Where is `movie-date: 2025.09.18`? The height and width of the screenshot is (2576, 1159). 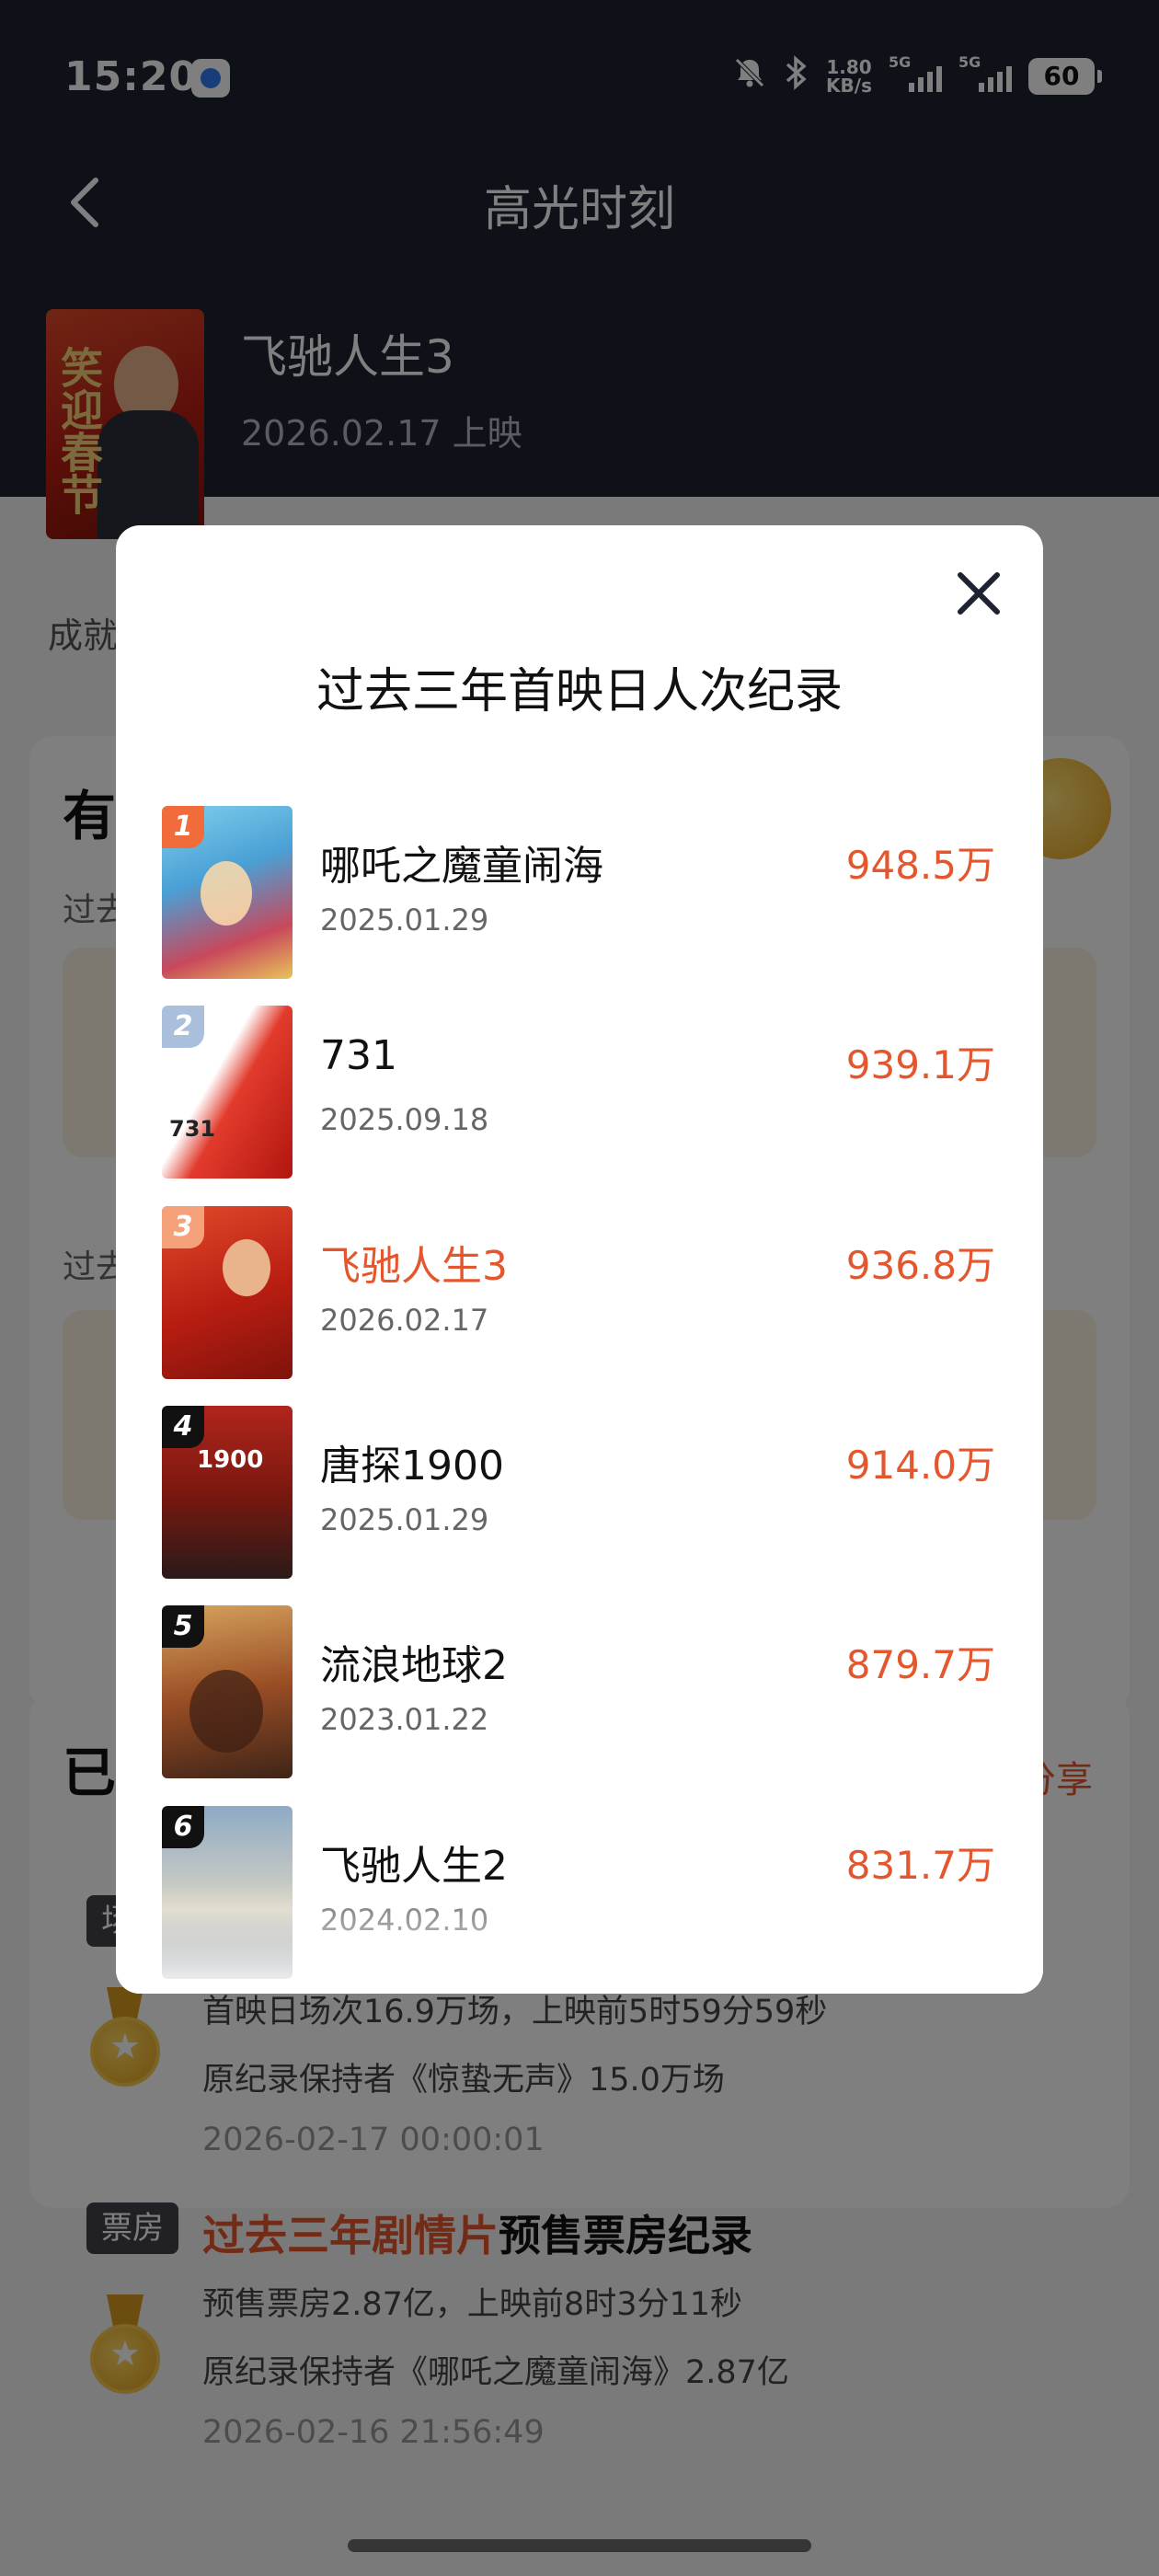 movie-date: 2025.09.18 is located at coordinates (404, 1119).